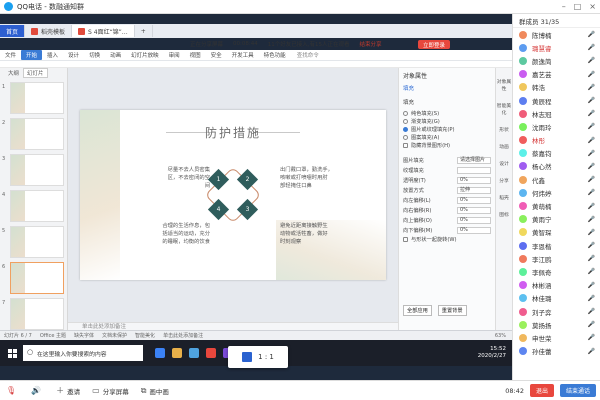 The image size is (600, 400). What do you see at coordinates (474, 230) in the screenshot?
I see `offset-bottom-input: 0%` at bounding box center [474, 230].